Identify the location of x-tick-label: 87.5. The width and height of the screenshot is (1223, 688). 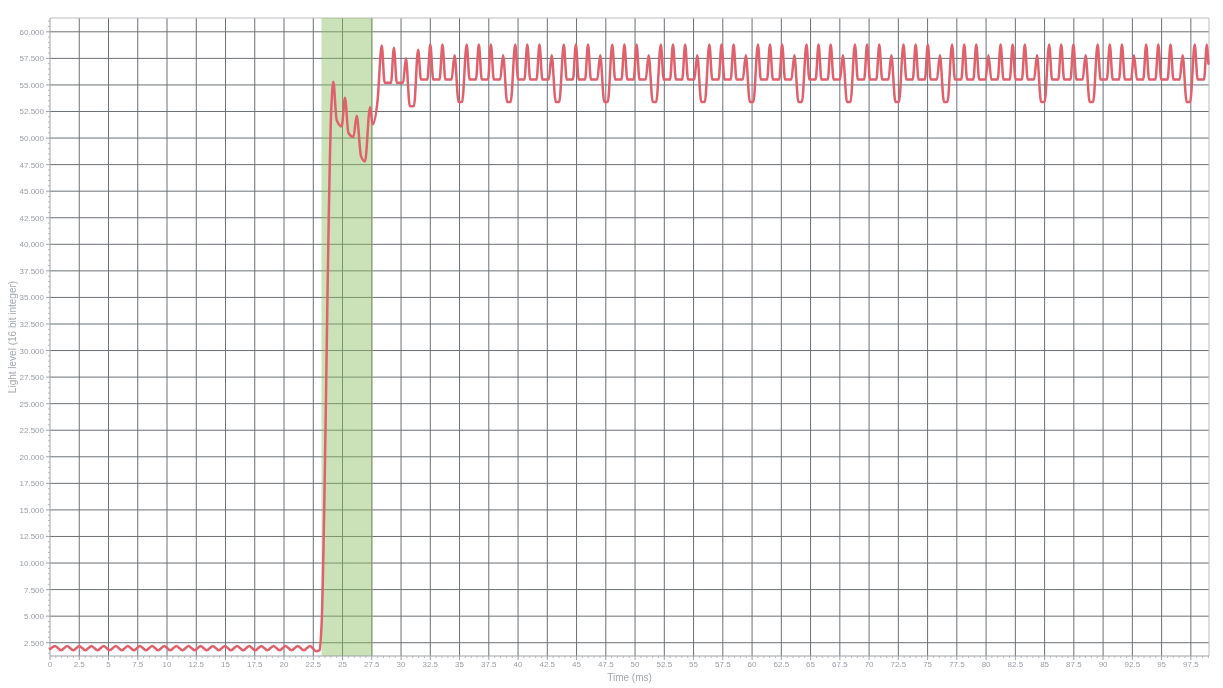
(1074, 664).